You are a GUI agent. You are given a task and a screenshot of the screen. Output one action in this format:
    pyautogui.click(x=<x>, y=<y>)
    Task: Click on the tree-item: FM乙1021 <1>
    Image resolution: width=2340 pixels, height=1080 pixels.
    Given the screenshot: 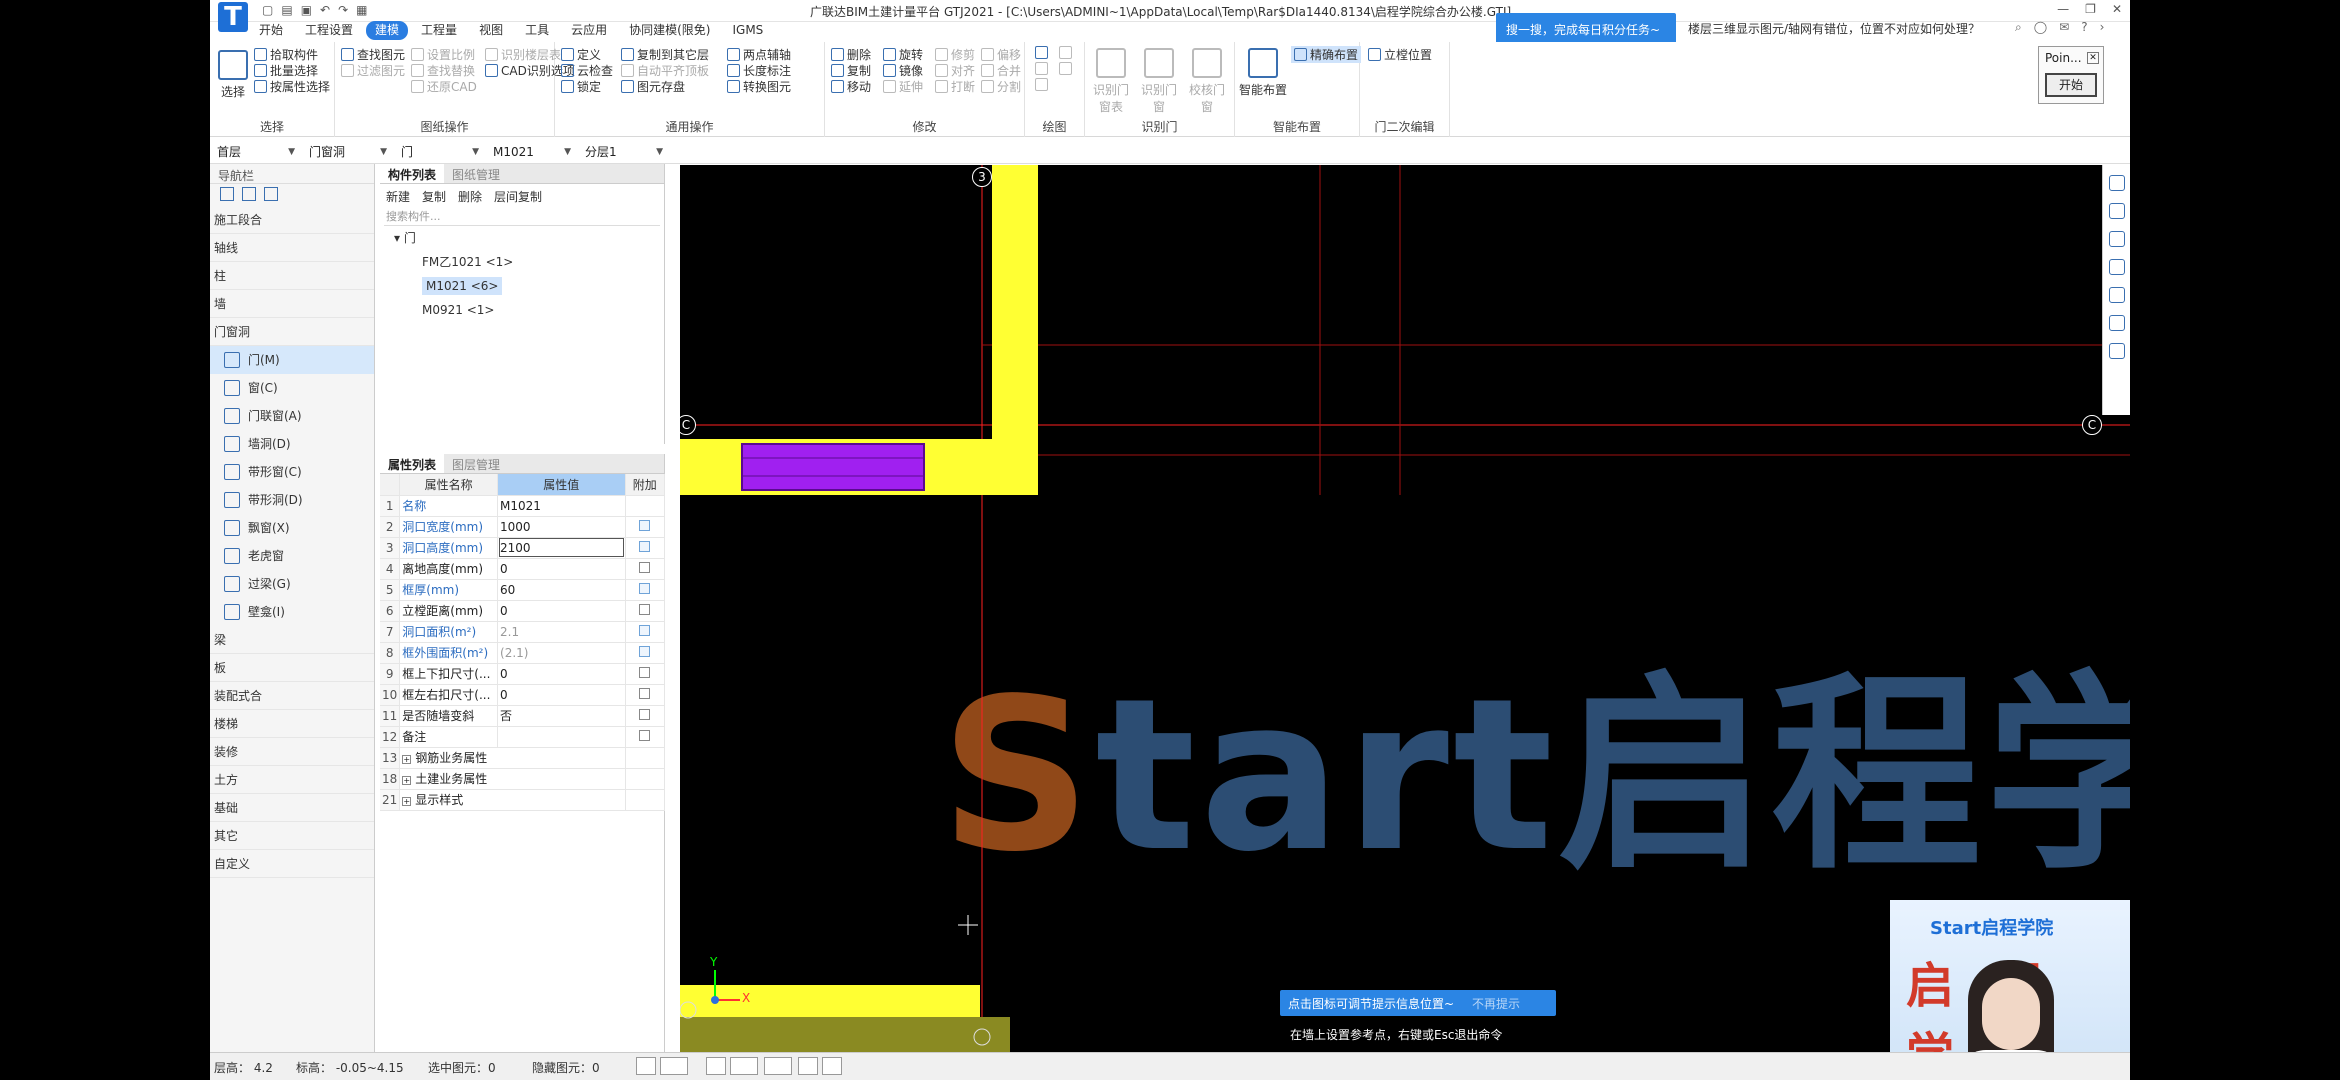 What is the action you would take?
    pyautogui.click(x=529, y=262)
    